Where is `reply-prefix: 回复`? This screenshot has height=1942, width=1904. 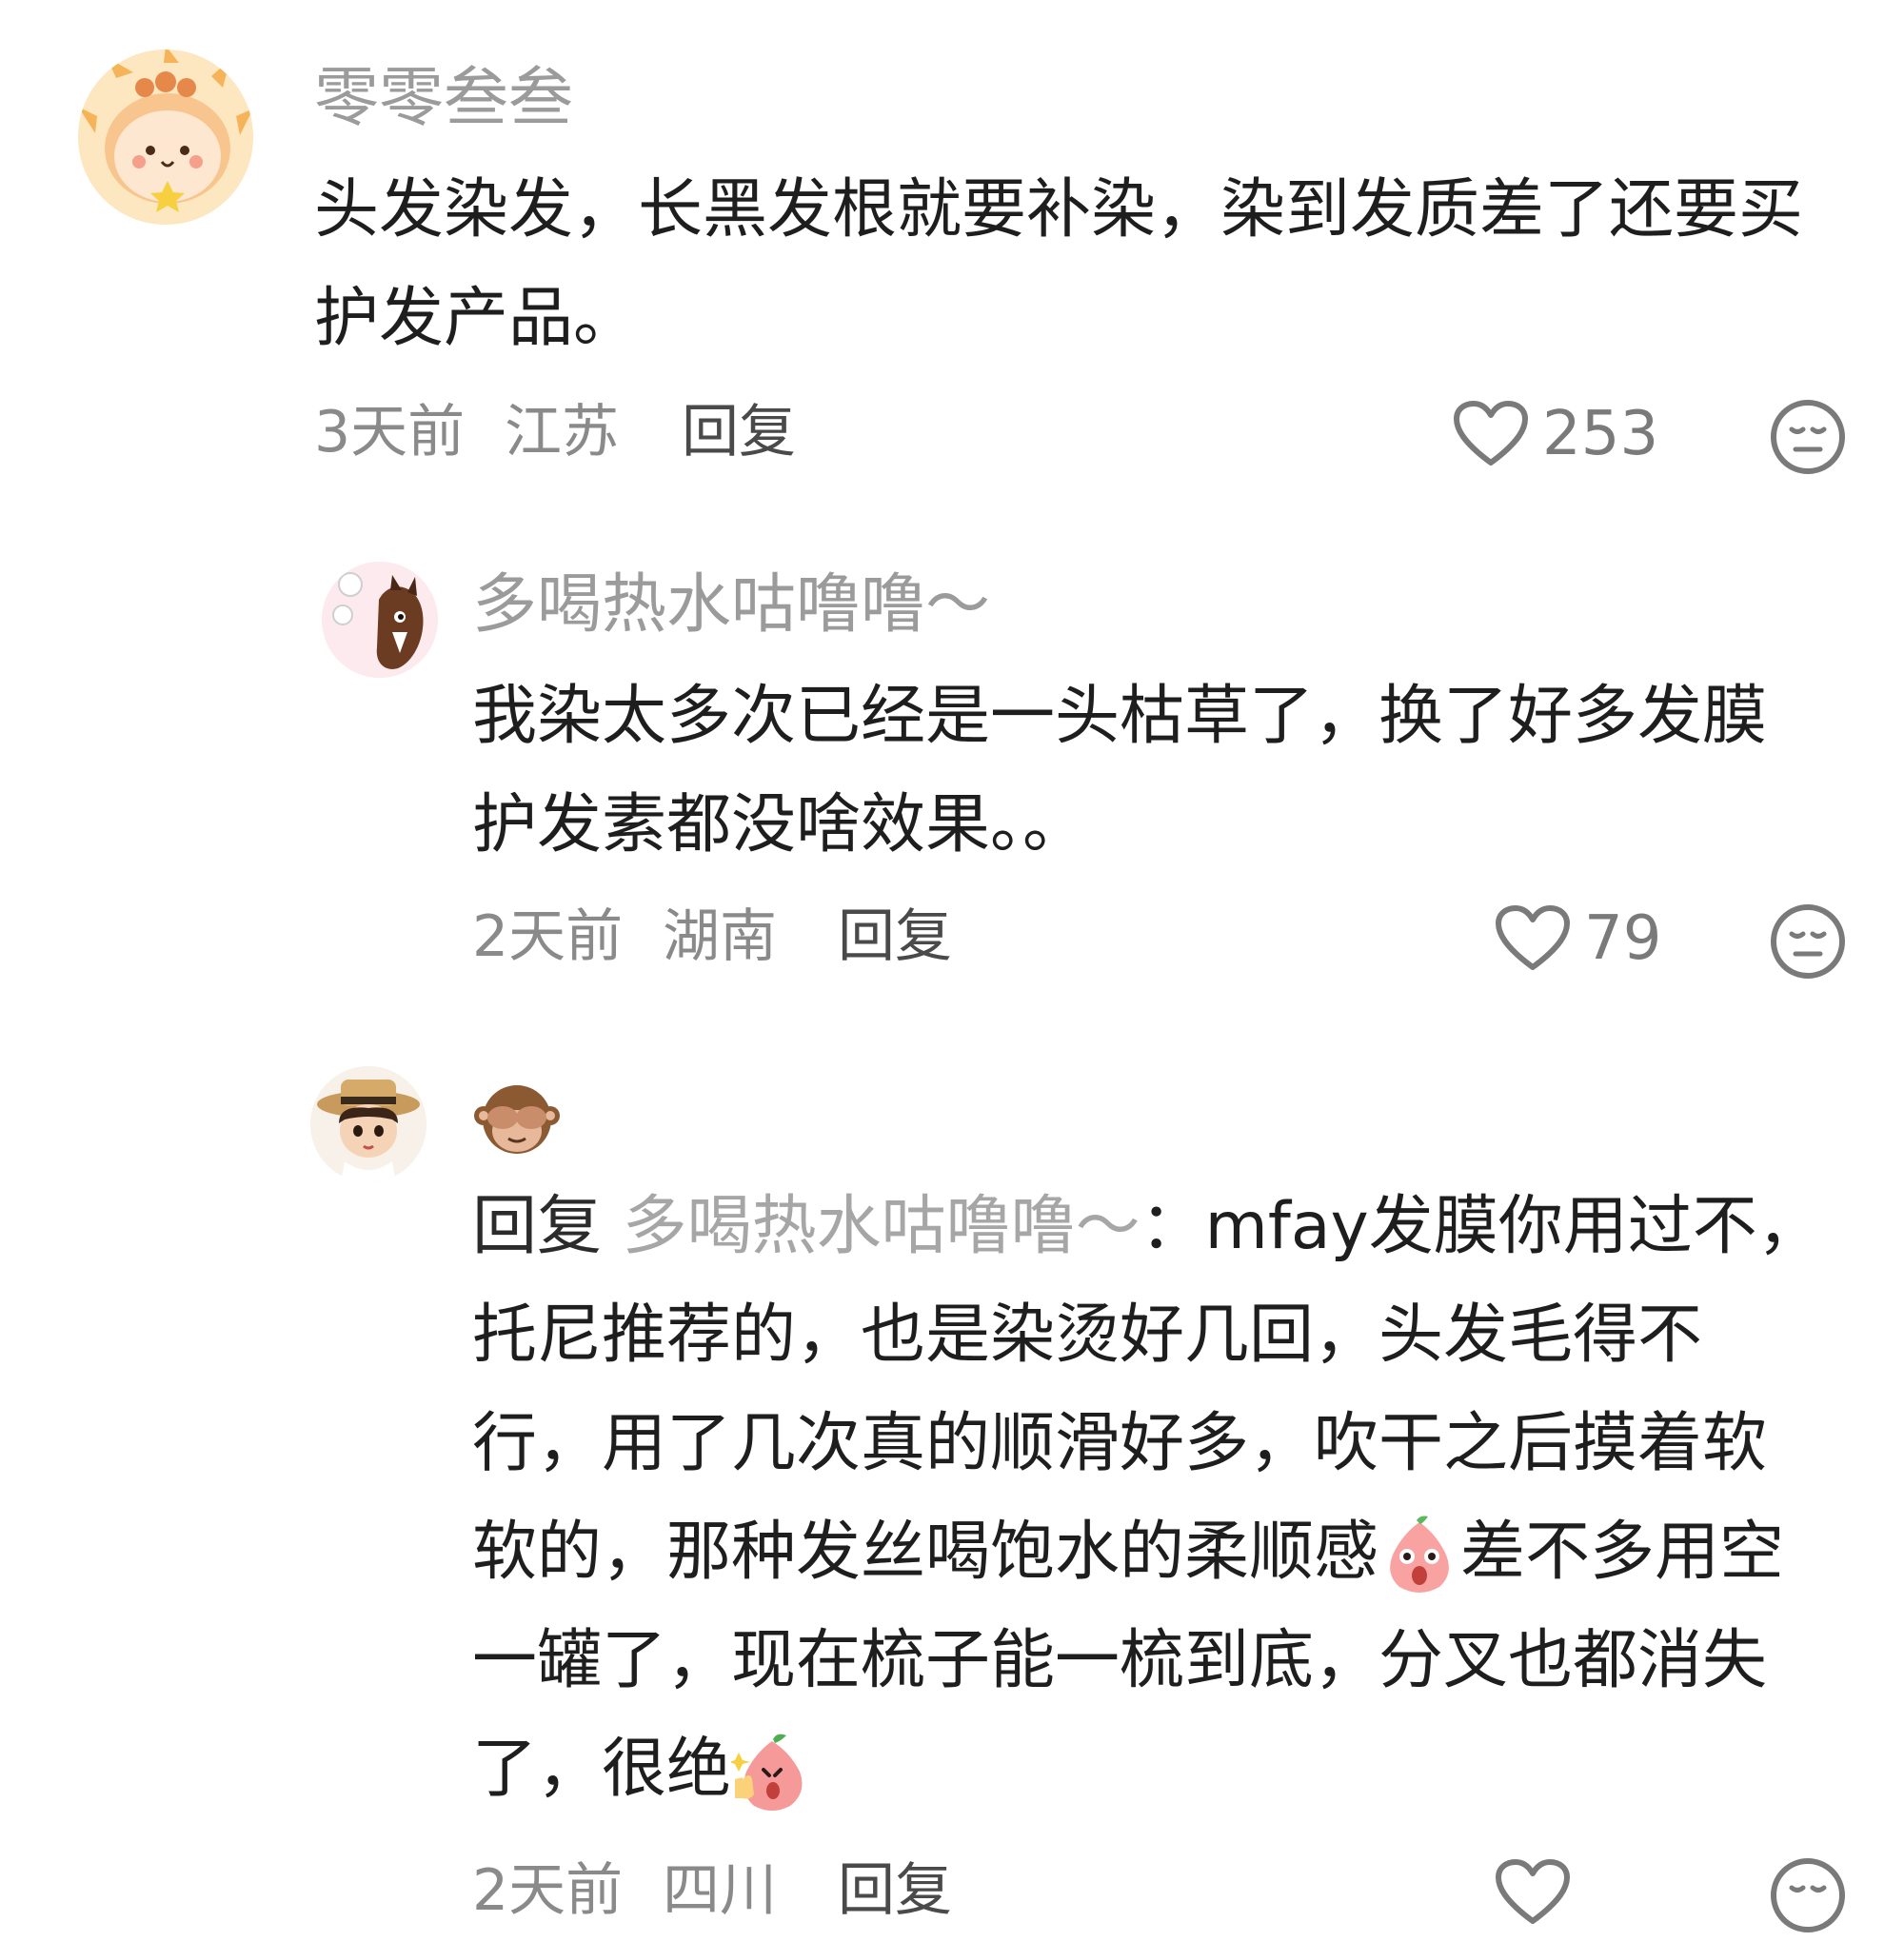
reply-prefix: 回复 is located at coordinates (537, 1226).